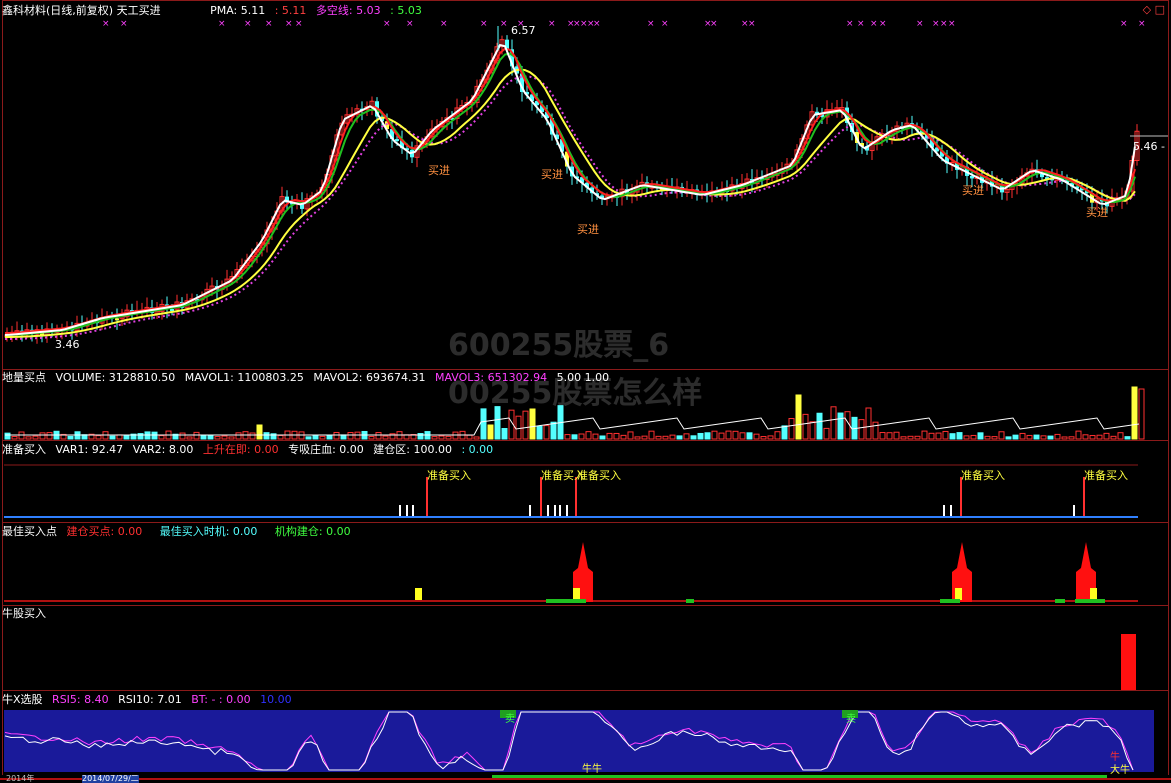 The width and height of the screenshot is (1171, 783). Describe the element at coordinates (571, 572) in the screenshot. I see `best-buy-chart` at that location.